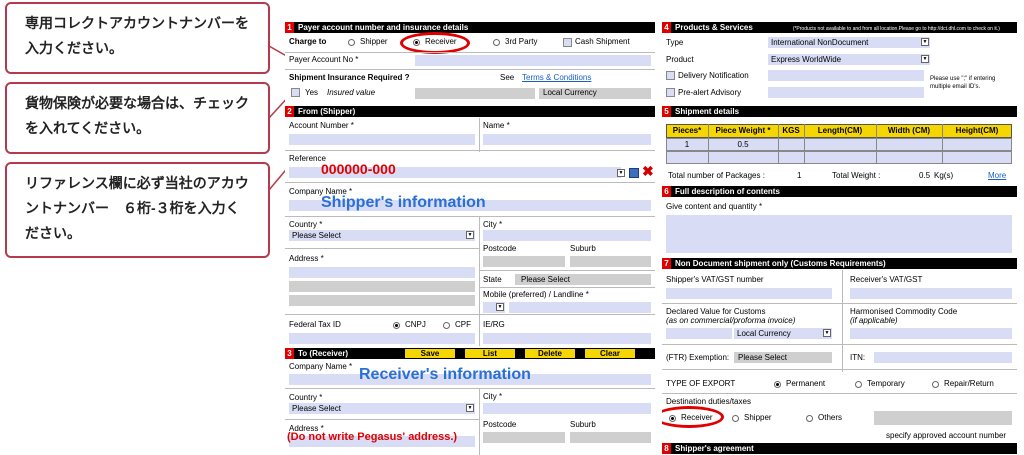 Image resolution: width=1024 pixels, height=455 pixels. I want to click on clear-button: Clear, so click(610, 353).